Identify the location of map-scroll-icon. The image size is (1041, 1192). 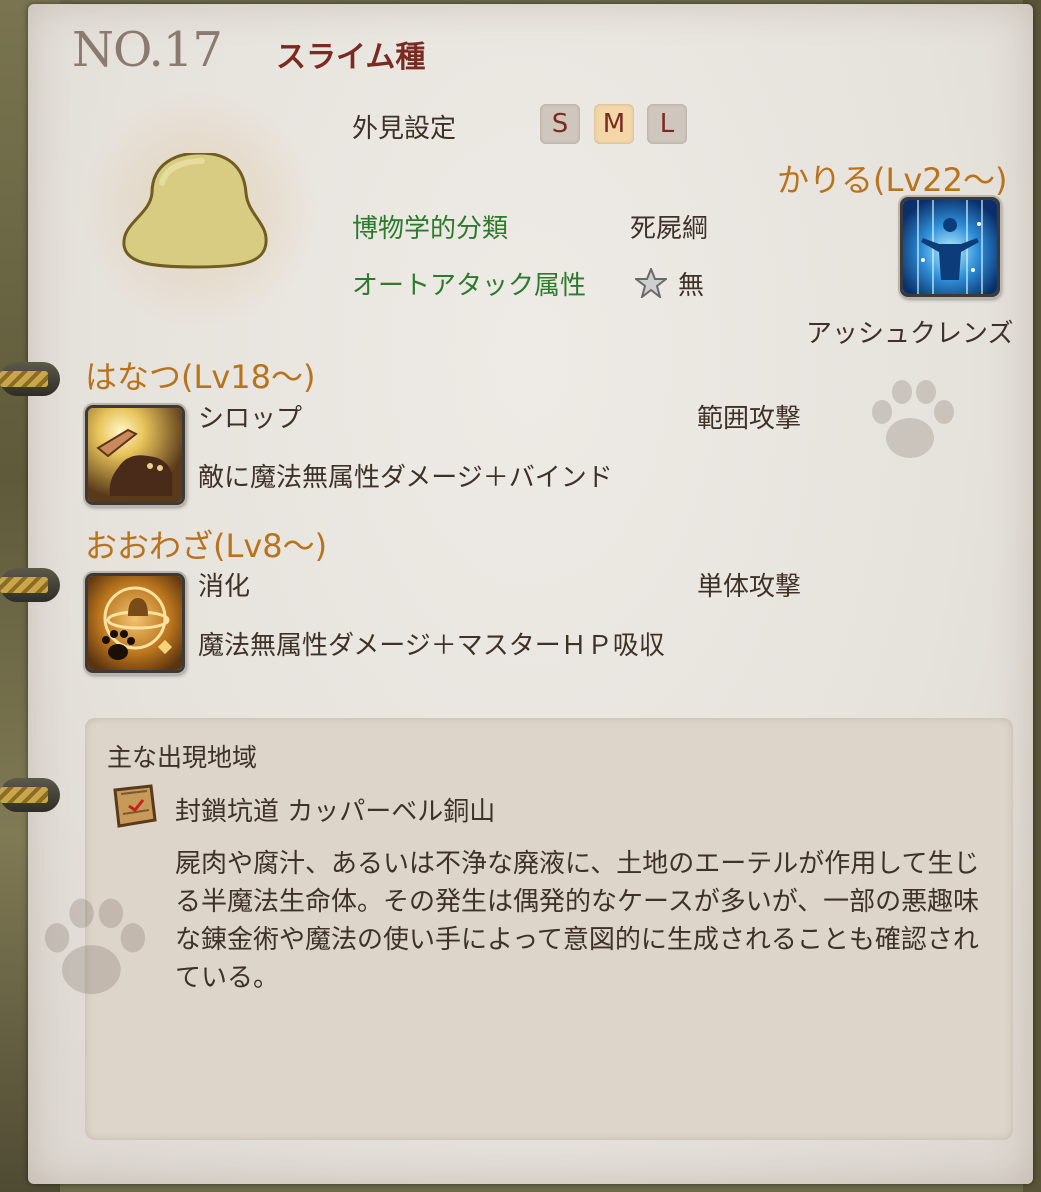
(133, 806).